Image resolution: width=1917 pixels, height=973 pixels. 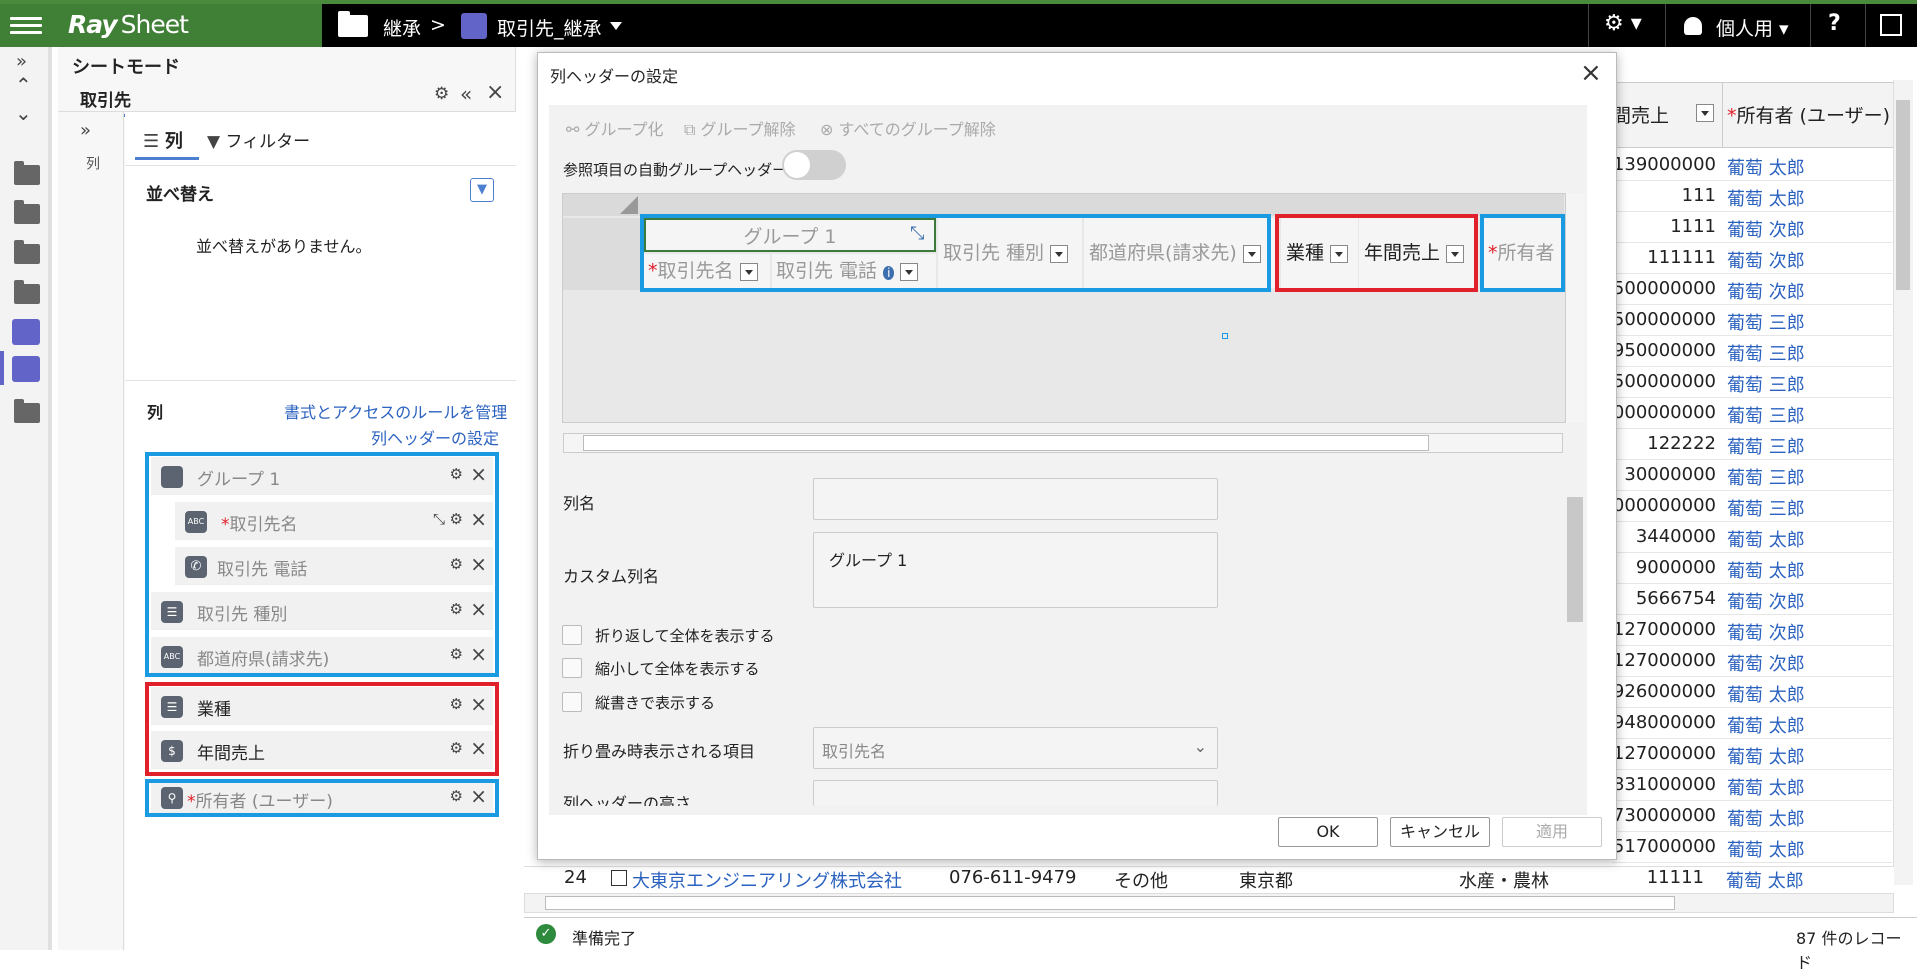 What do you see at coordinates (1015, 748) in the screenshot?
I see `collapse-item-select: 取引先名 ⌄` at bounding box center [1015, 748].